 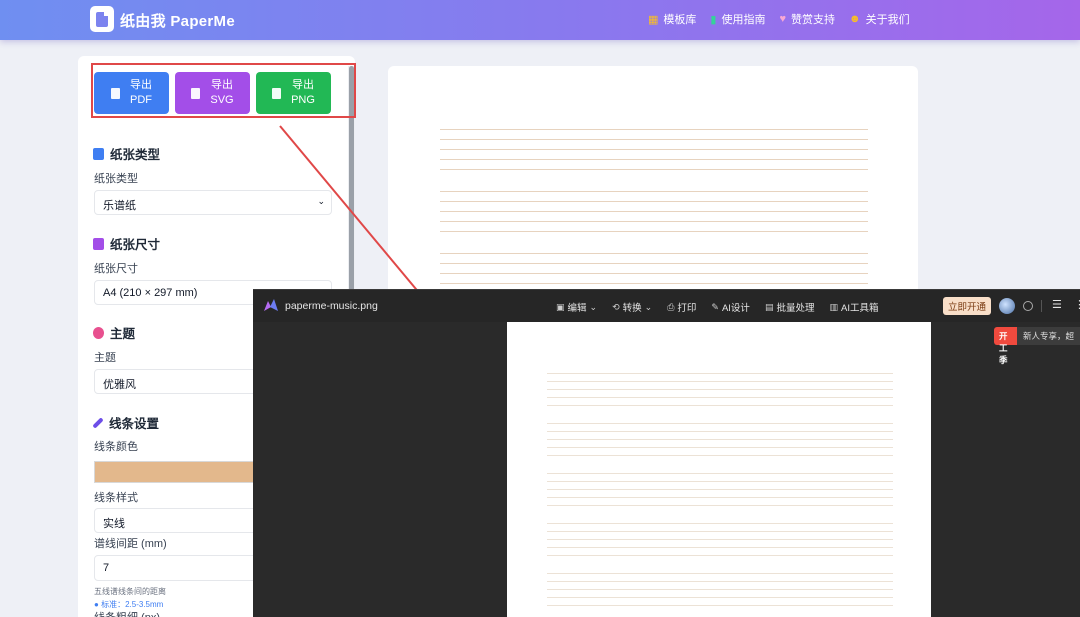 I want to click on line-style-label: 线条样式, so click(x=116, y=498).